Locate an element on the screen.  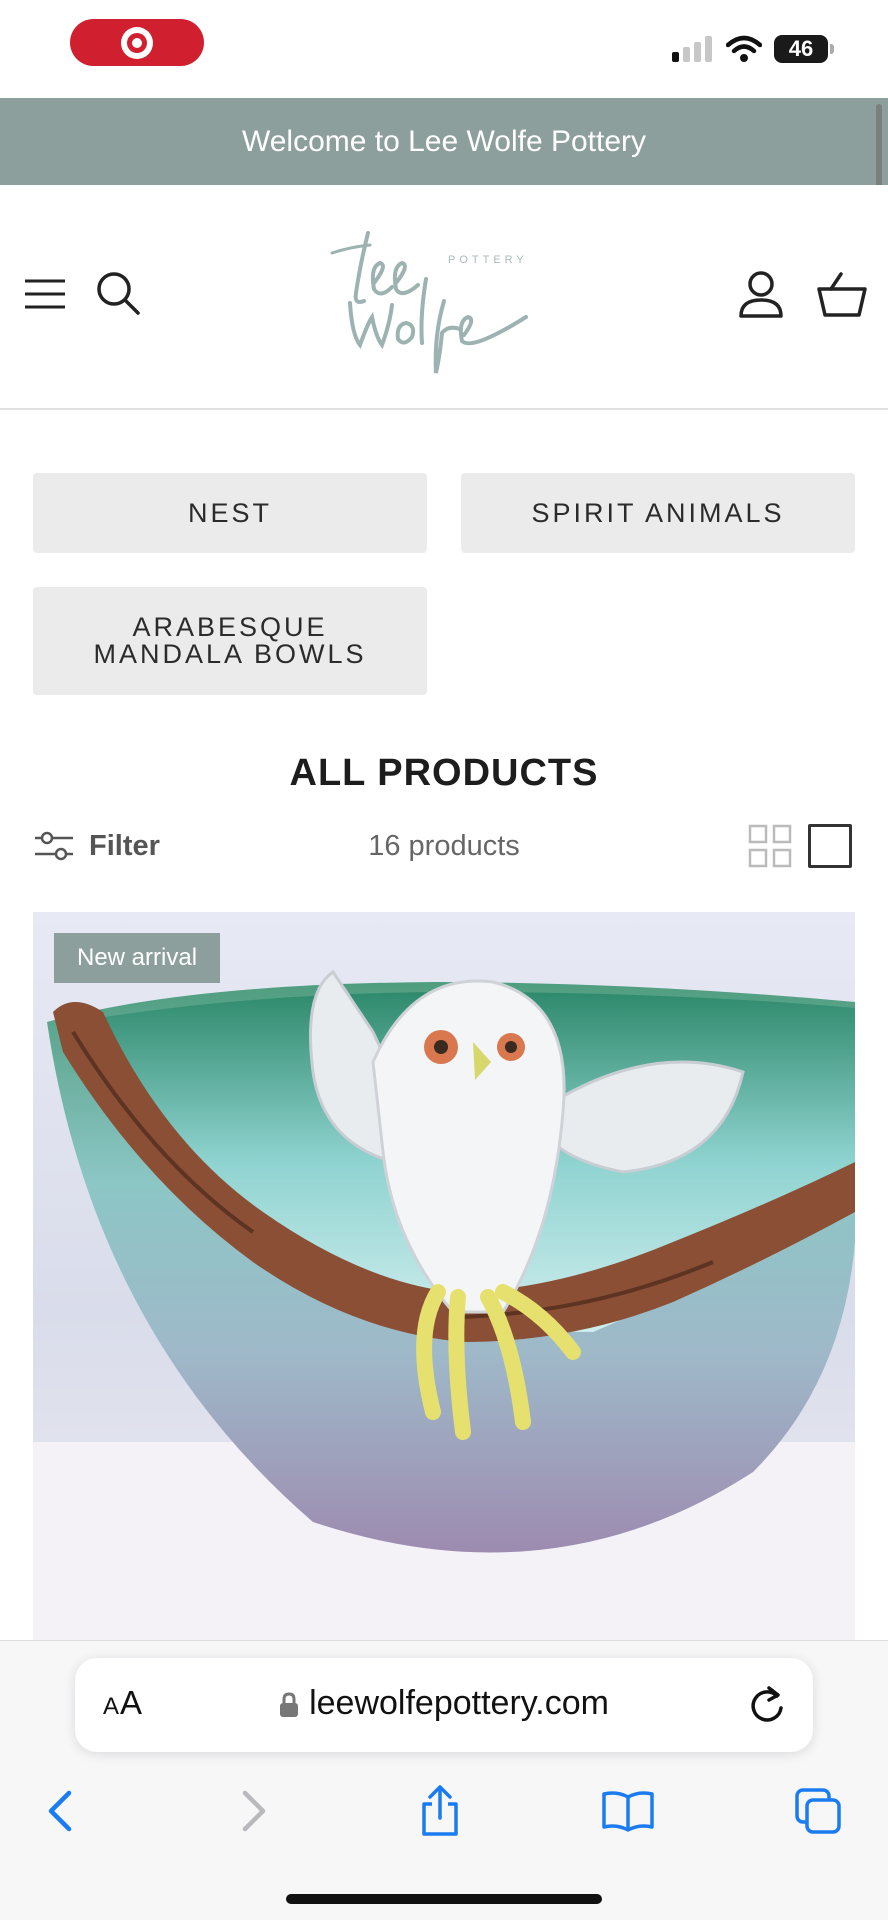
share-button is located at coordinates (440, 1811).